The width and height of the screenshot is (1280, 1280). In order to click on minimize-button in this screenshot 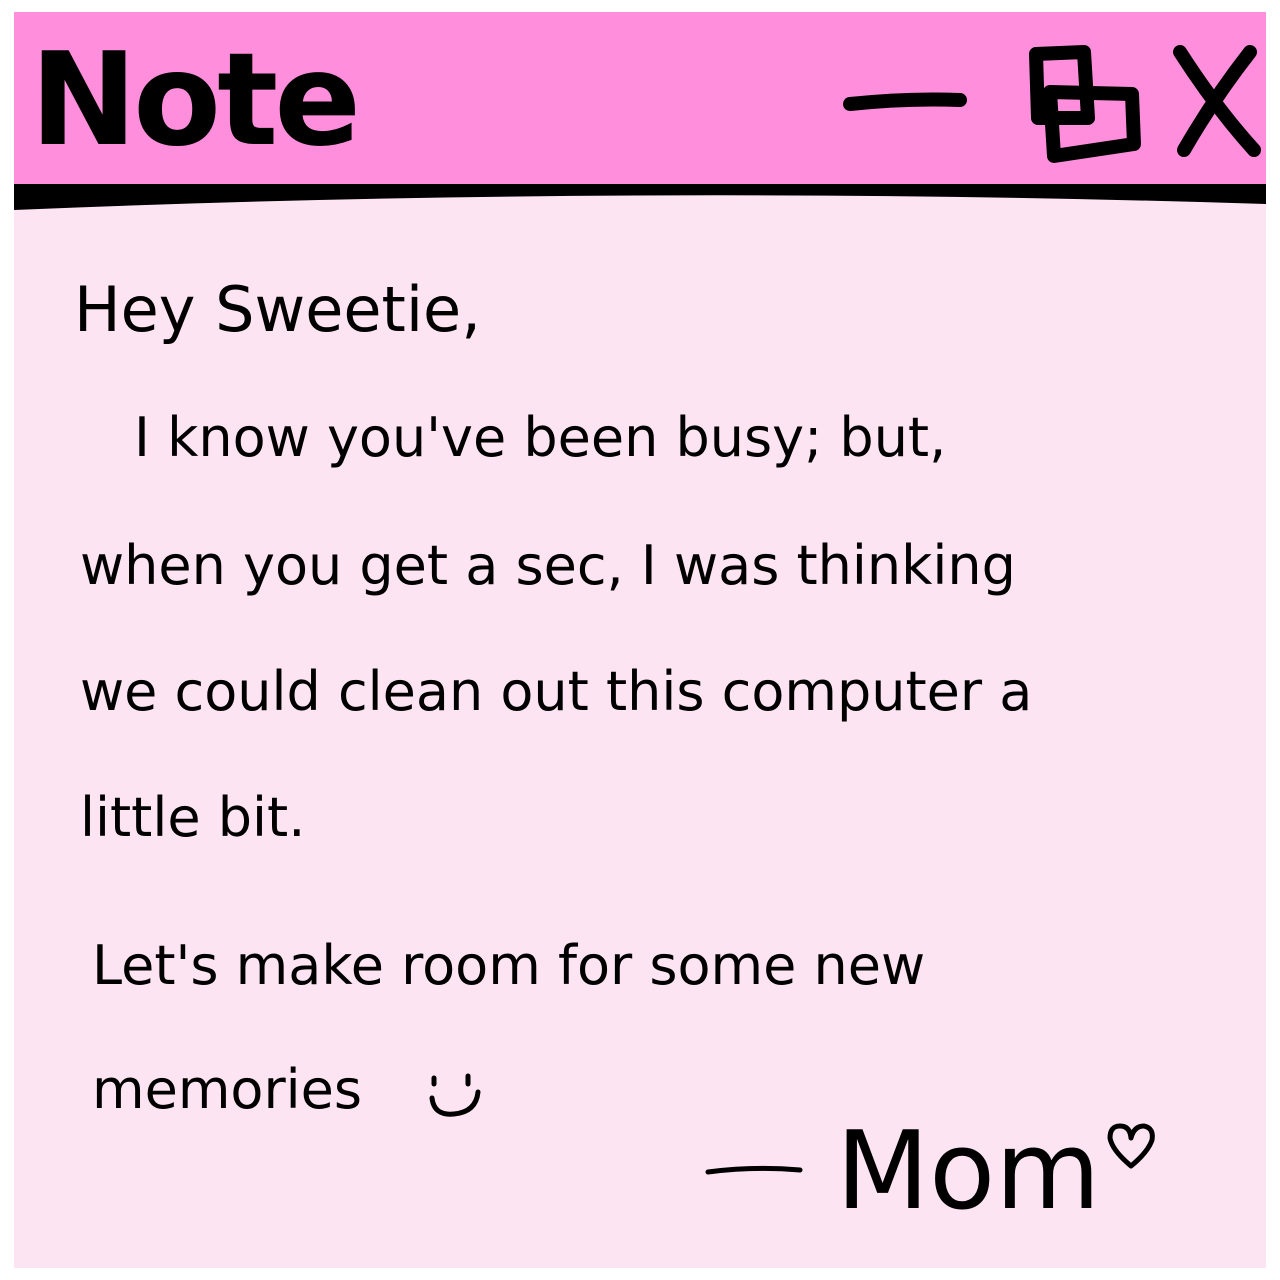, I will do `click(902, 96)`.